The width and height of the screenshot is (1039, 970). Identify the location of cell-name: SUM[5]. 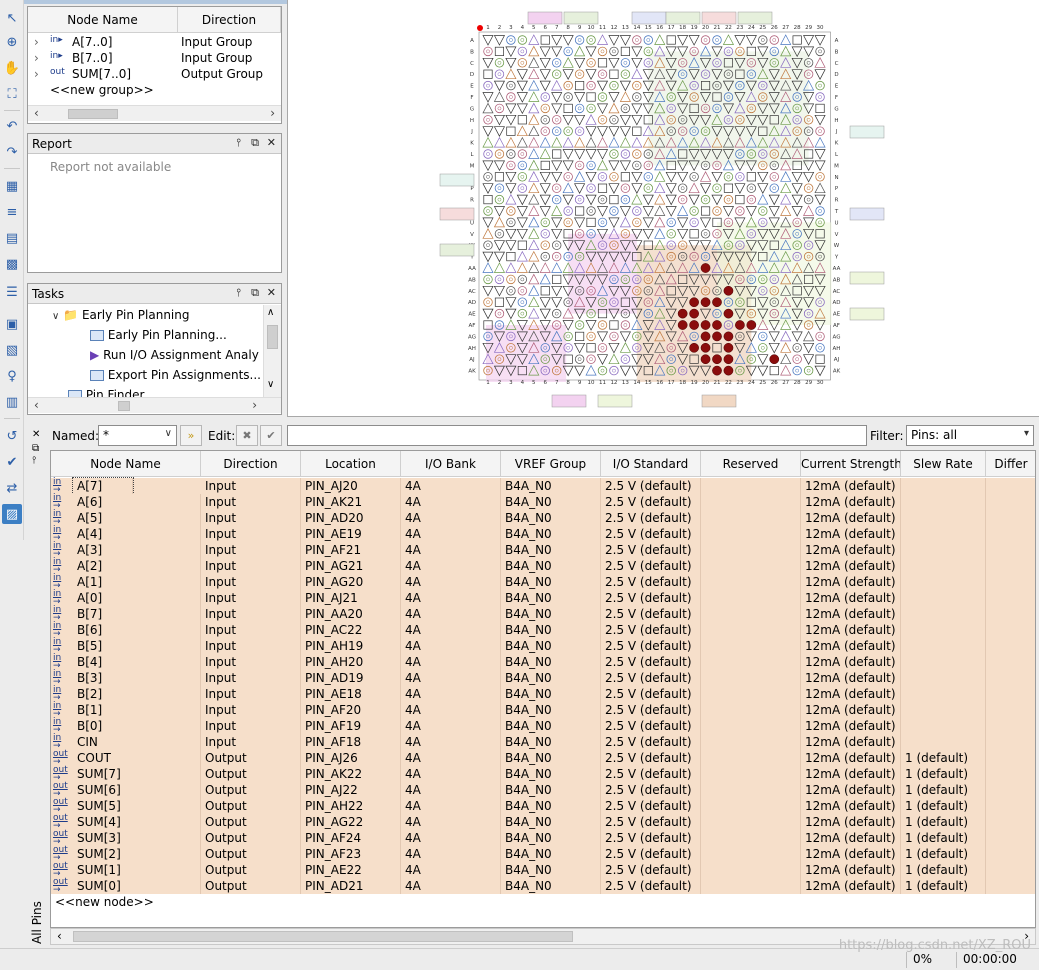
(137, 806).